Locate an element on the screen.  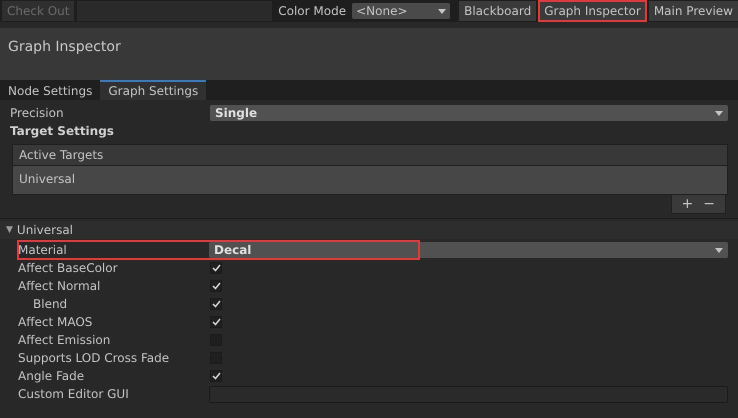
property-label: Affect Normal is located at coordinates (60, 286).